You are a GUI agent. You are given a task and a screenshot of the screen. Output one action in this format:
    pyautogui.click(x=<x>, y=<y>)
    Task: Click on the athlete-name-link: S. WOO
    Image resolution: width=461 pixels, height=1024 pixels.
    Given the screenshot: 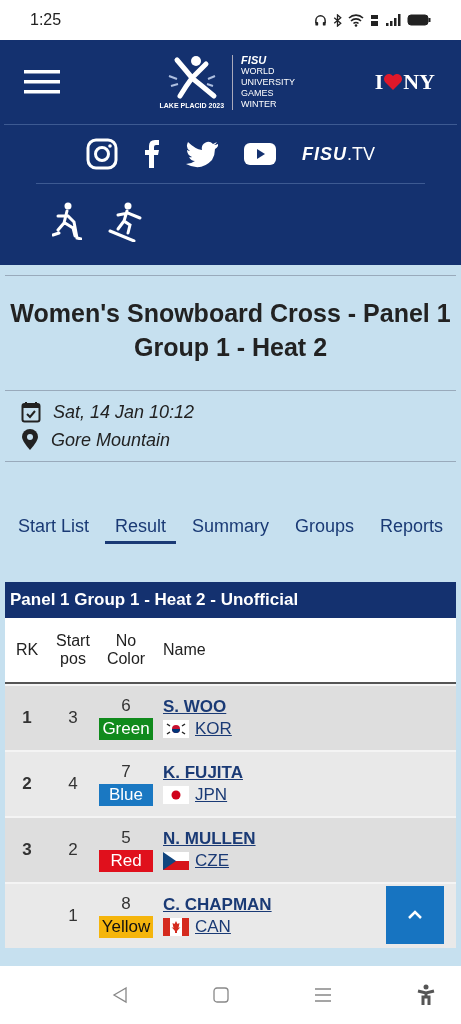 What is the action you would take?
    pyautogui.click(x=195, y=707)
    